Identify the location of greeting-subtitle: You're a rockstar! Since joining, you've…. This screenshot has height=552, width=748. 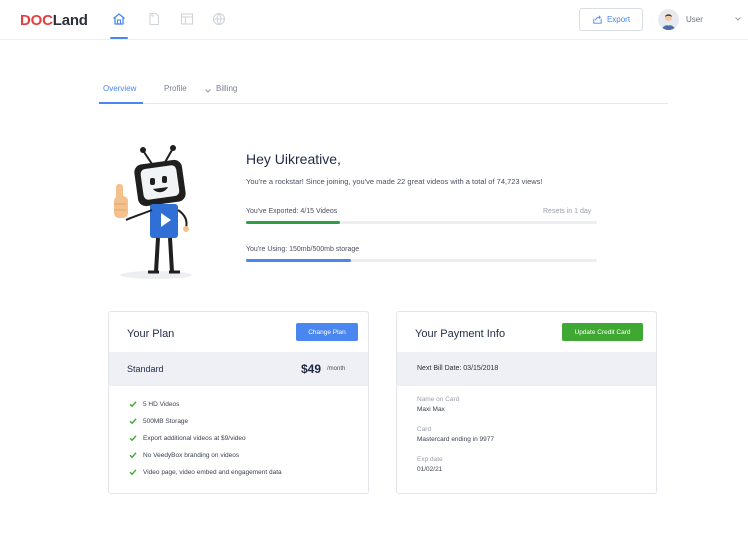
(394, 181).